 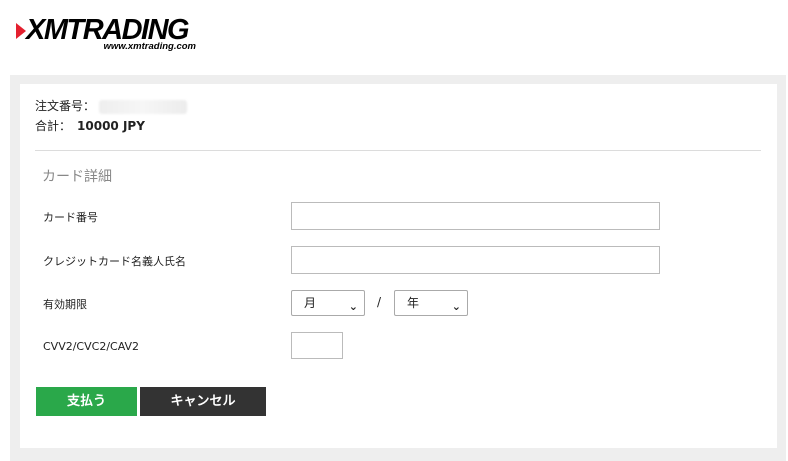 I want to click on card-number-label: カード番号, so click(x=70, y=217).